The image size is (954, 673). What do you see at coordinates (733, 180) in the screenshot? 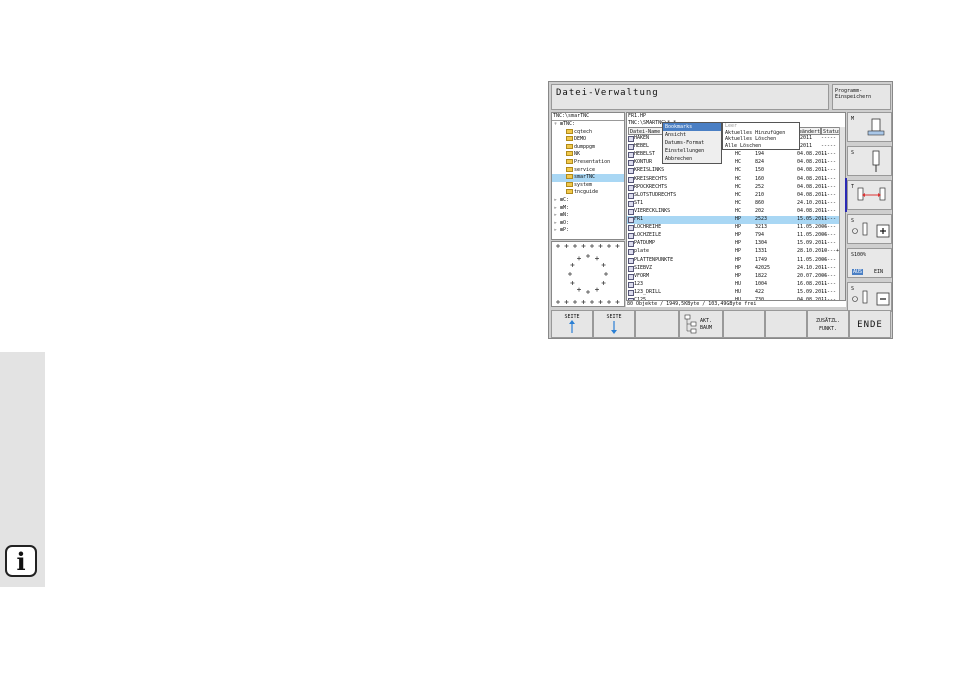
I see `file-row: KREISRECHTS HC 160 04.08.2011 -----` at bounding box center [733, 180].